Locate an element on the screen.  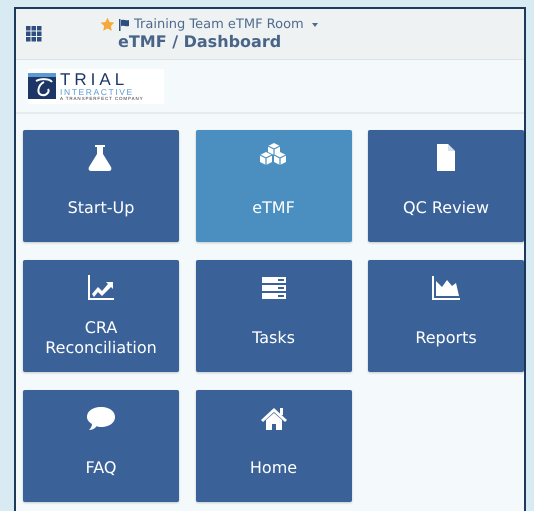
dashboard-tile: Reports is located at coordinates (446, 316).